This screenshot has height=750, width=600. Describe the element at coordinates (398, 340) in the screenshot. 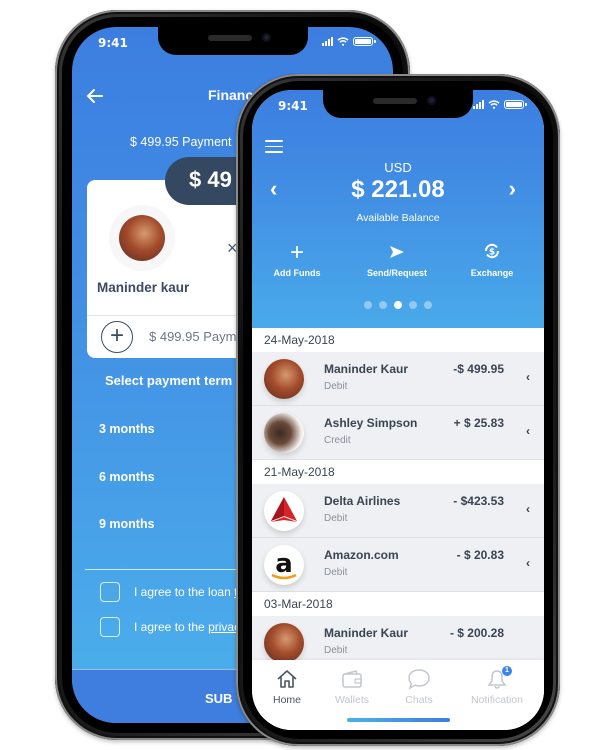

I see `date-header: 24-May-2018` at that location.